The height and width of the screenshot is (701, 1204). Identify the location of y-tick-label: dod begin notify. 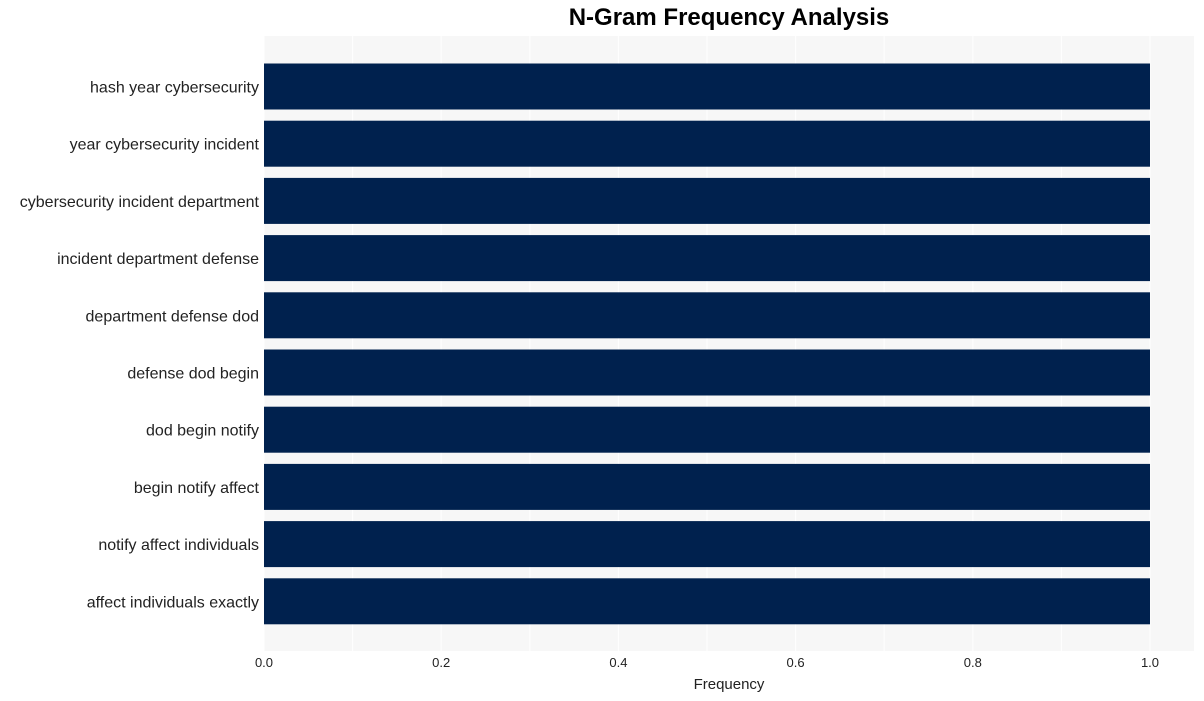
(202, 431).